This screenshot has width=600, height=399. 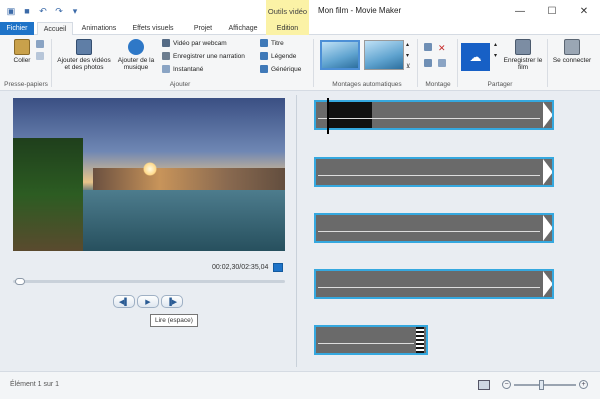 I want to click on pane-splitter, so click(x=296, y=231).